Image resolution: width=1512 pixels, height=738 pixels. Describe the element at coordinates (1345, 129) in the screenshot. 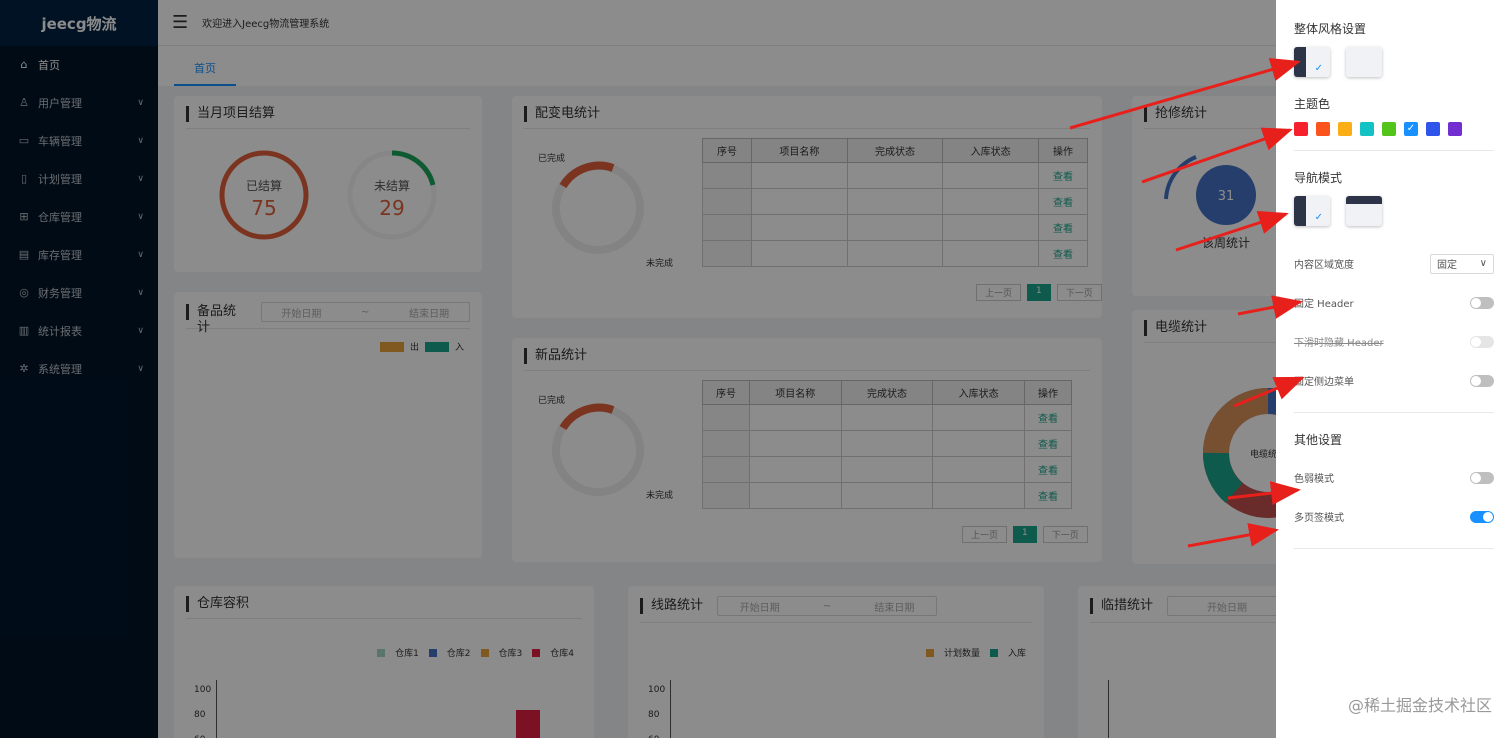

I see `color-orange` at that location.